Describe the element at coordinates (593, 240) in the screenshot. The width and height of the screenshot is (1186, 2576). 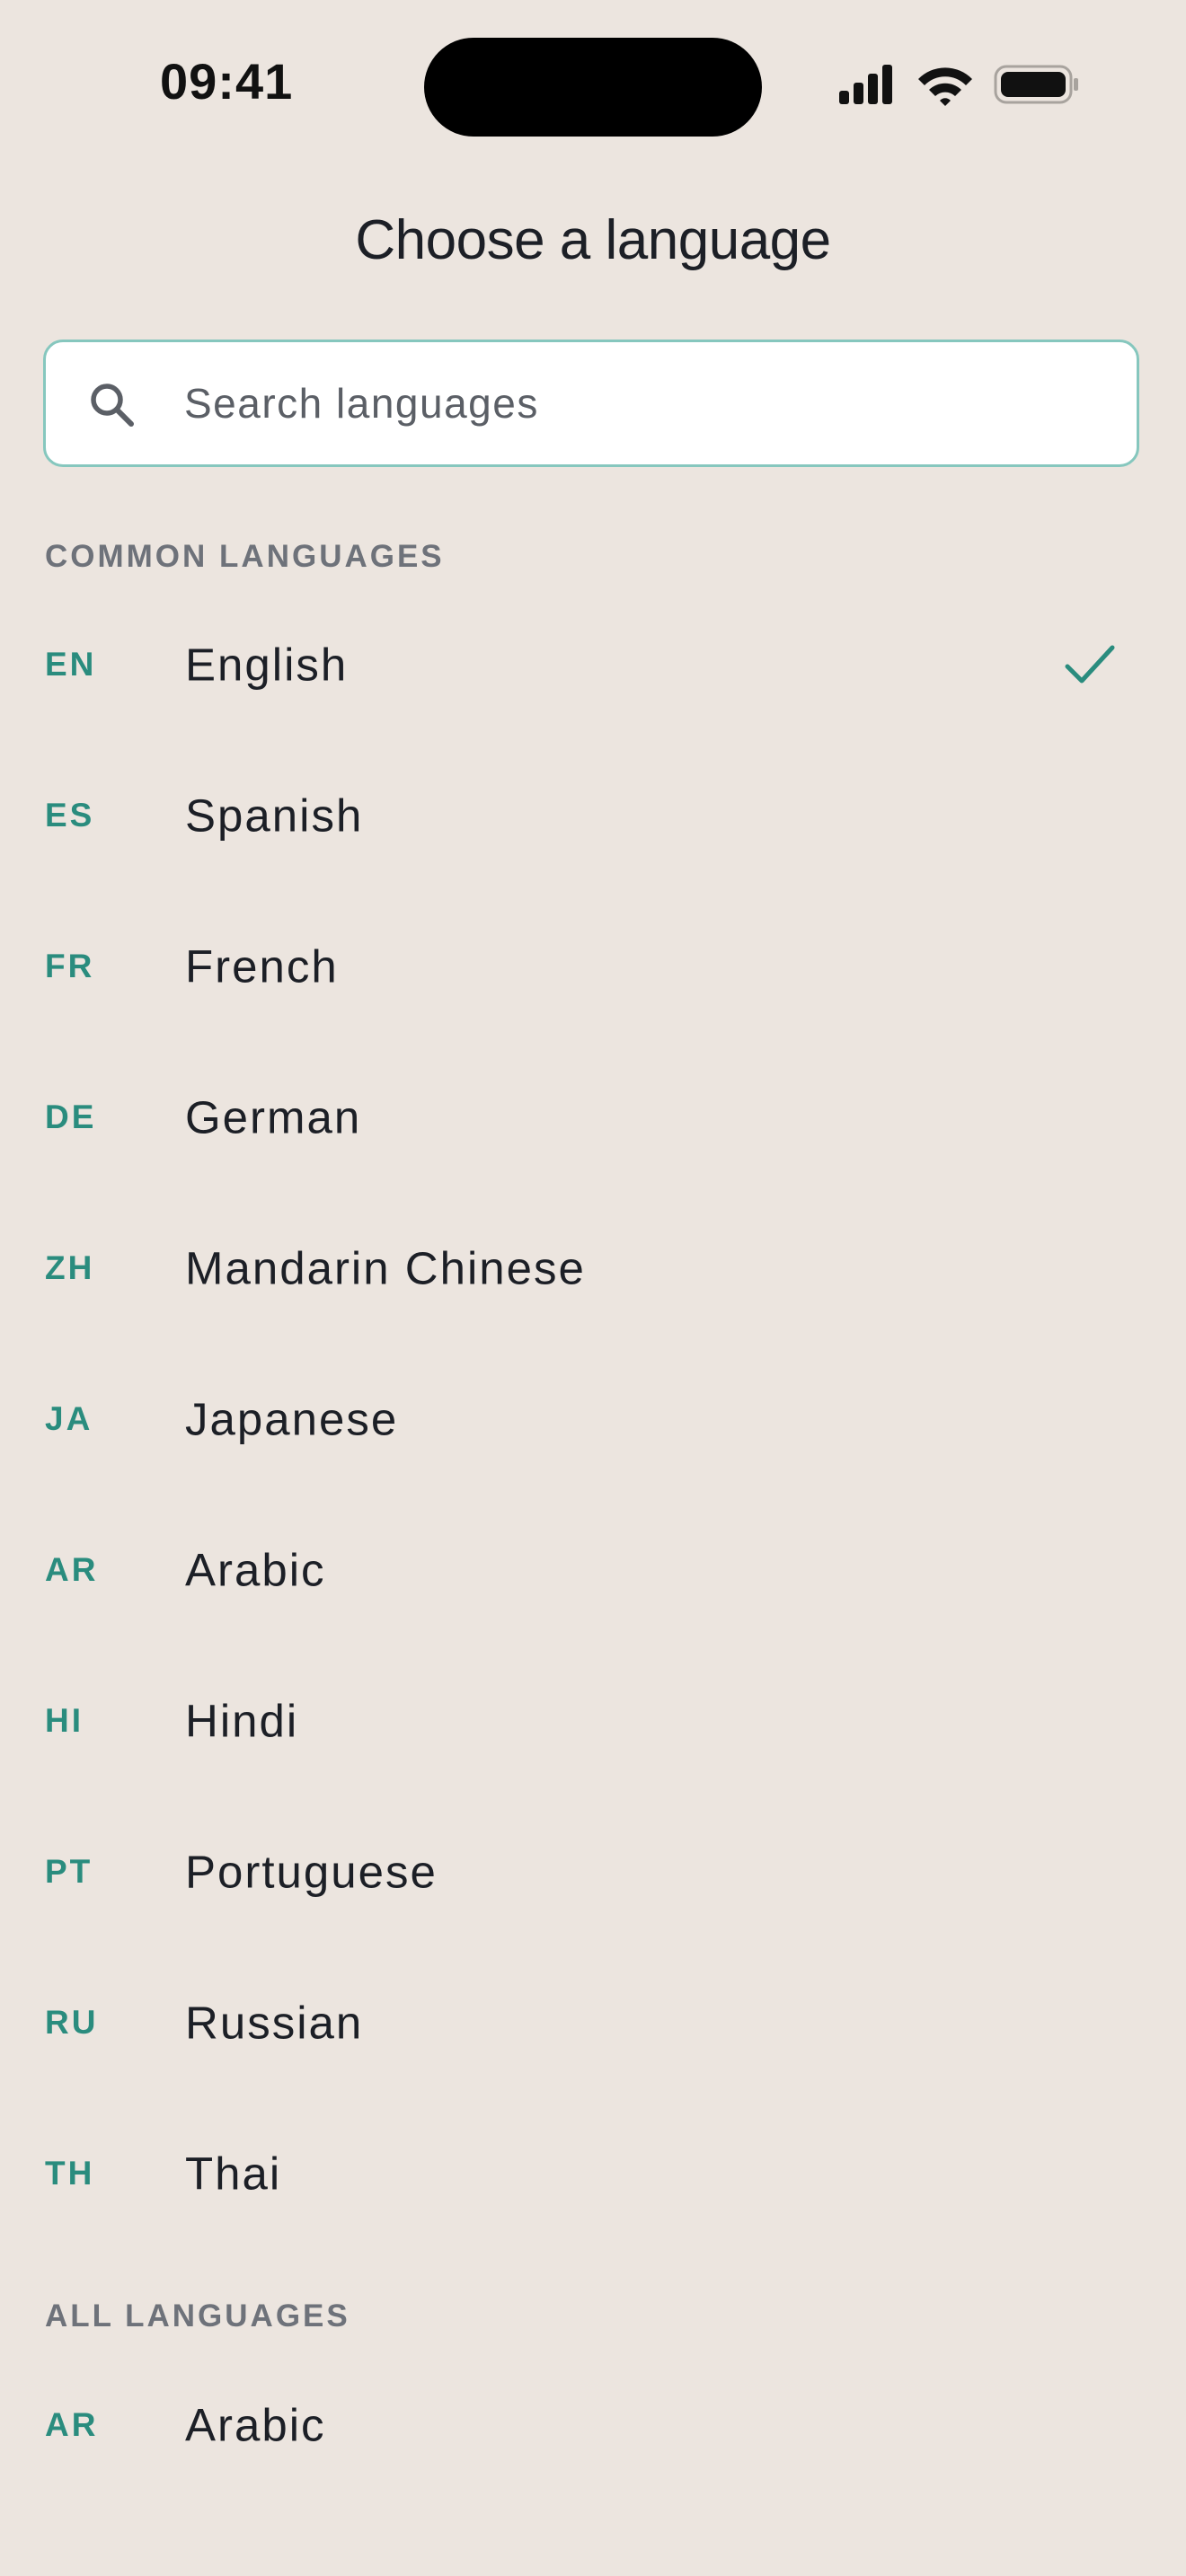
I see `page-title: Choose a language` at that location.